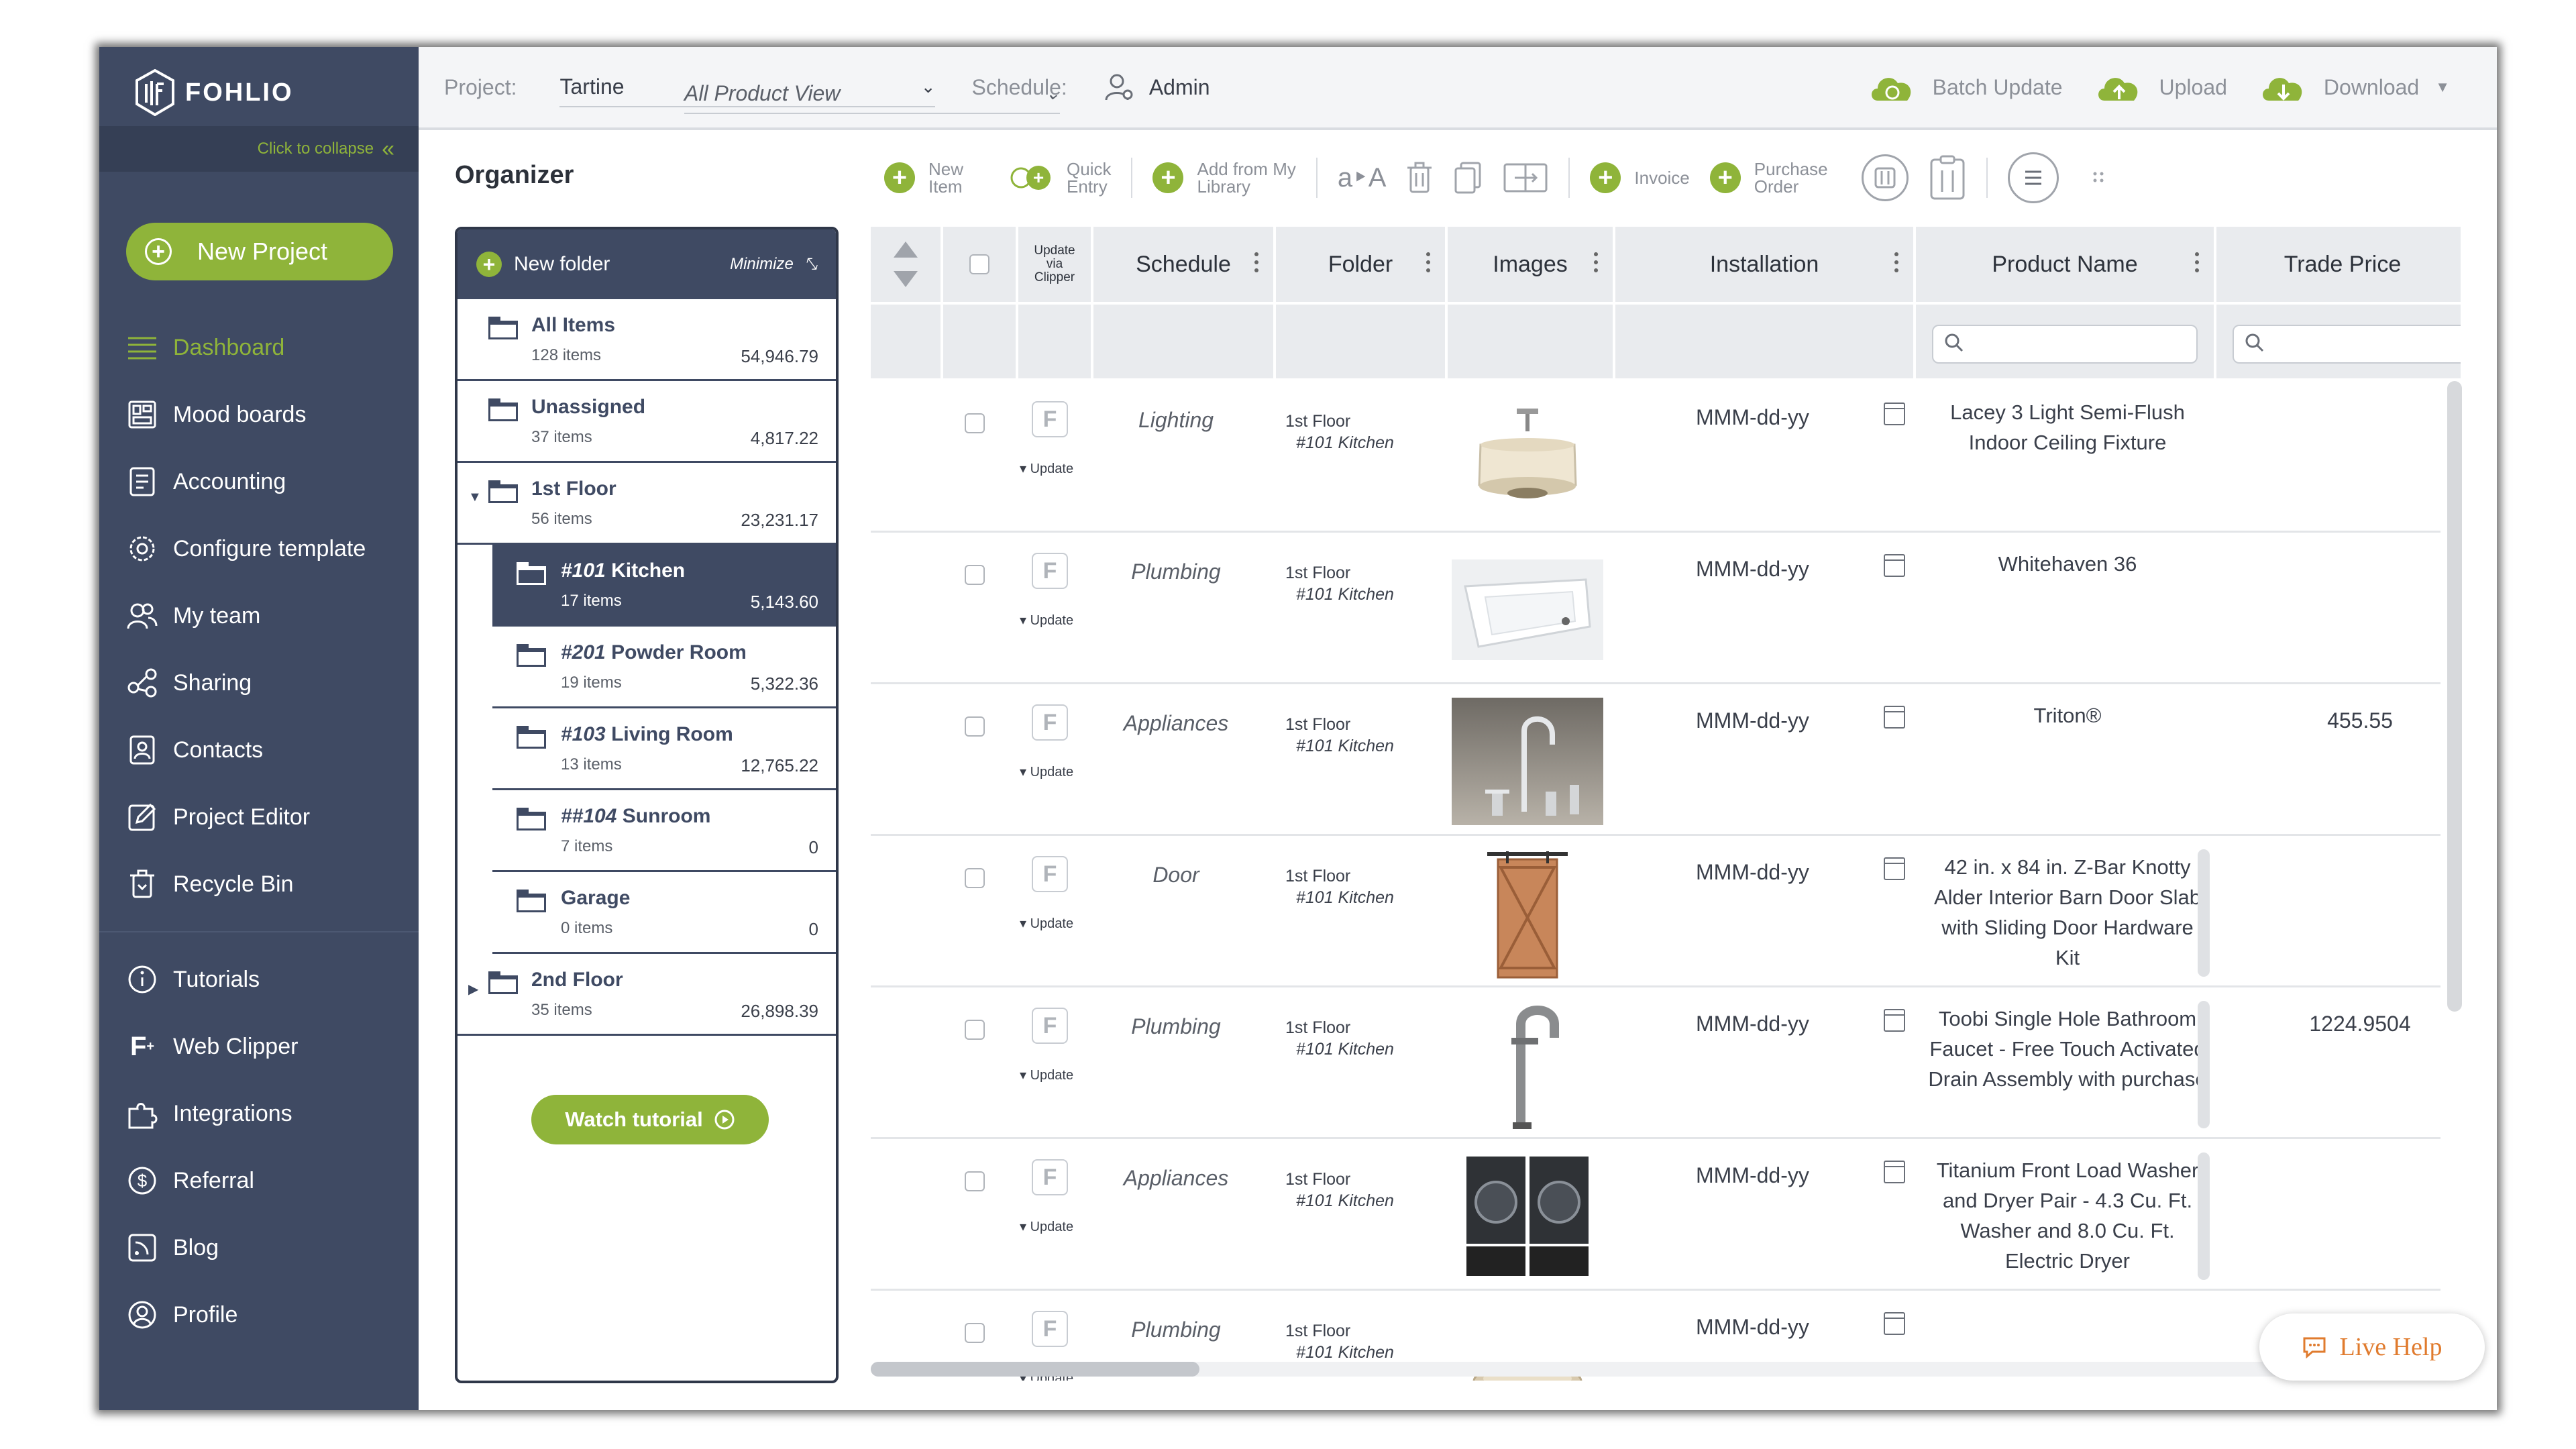 The height and width of the screenshot is (1449, 2576). Describe the element at coordinates (664, 586) in the screenshot. I see `folder-101-kitchen: #101 Kitchen 17 items 5,143.60` at that location.